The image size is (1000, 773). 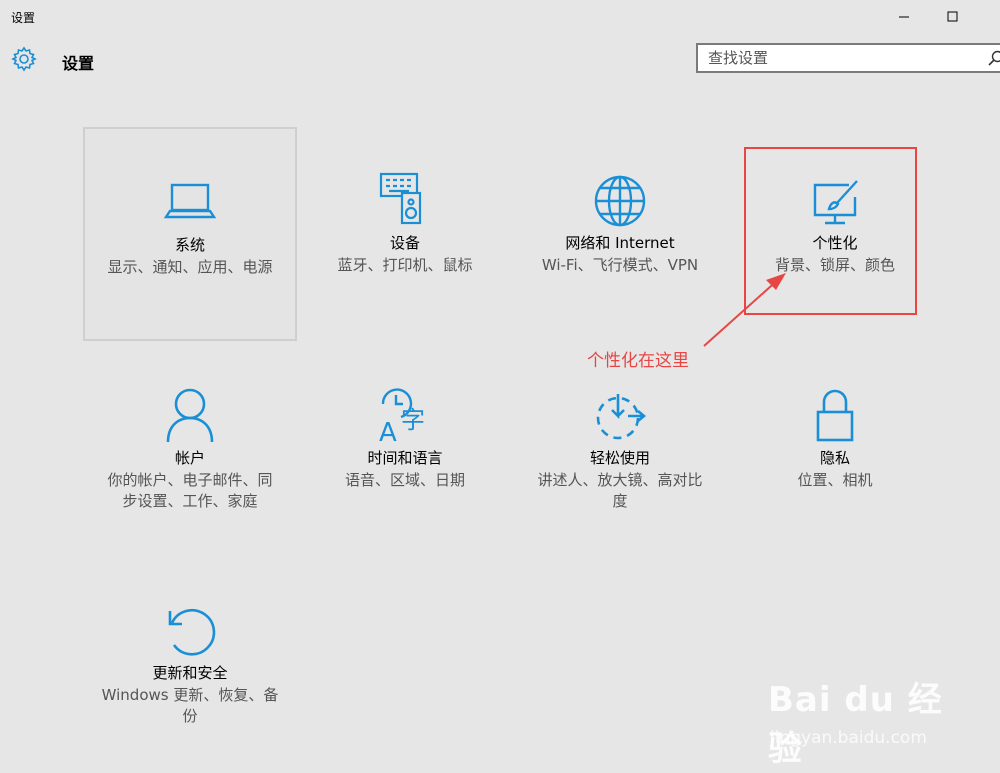 I want to click on tile-devices-name: 设备, so click(x=404, y=243).